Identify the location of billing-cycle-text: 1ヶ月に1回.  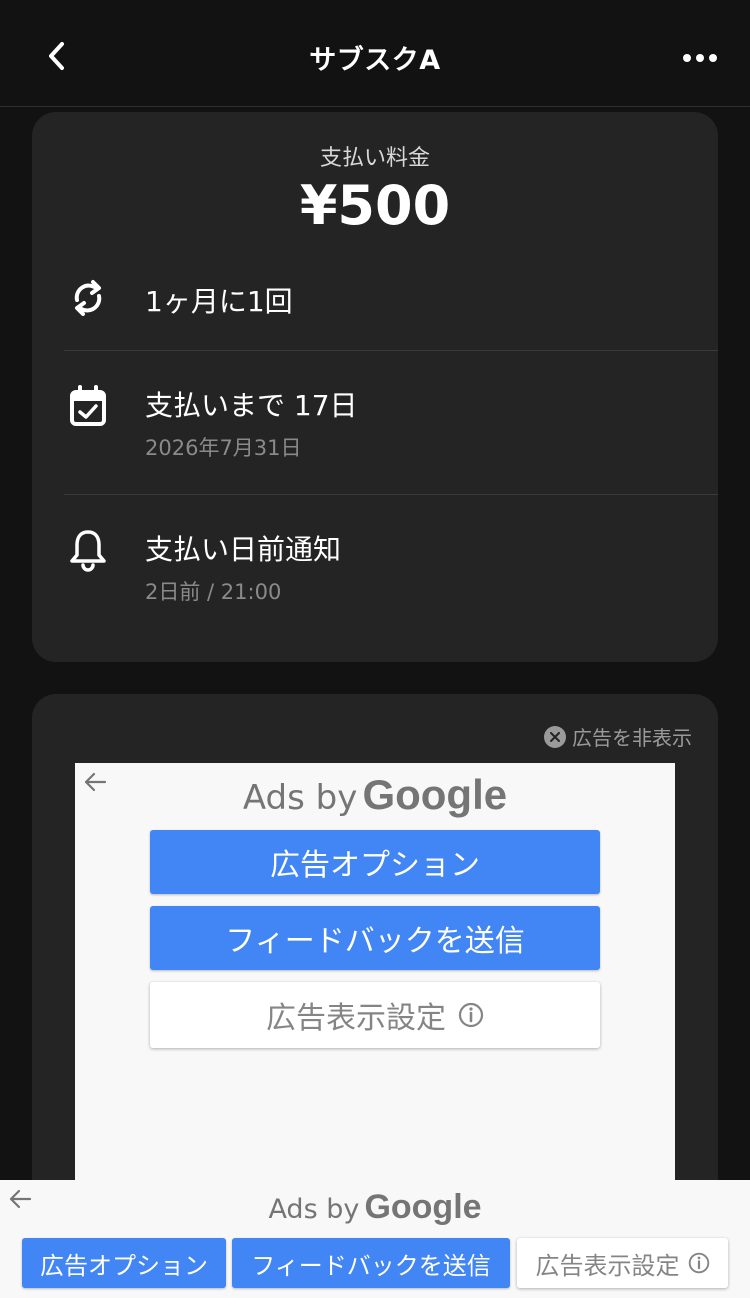
(219, 301).